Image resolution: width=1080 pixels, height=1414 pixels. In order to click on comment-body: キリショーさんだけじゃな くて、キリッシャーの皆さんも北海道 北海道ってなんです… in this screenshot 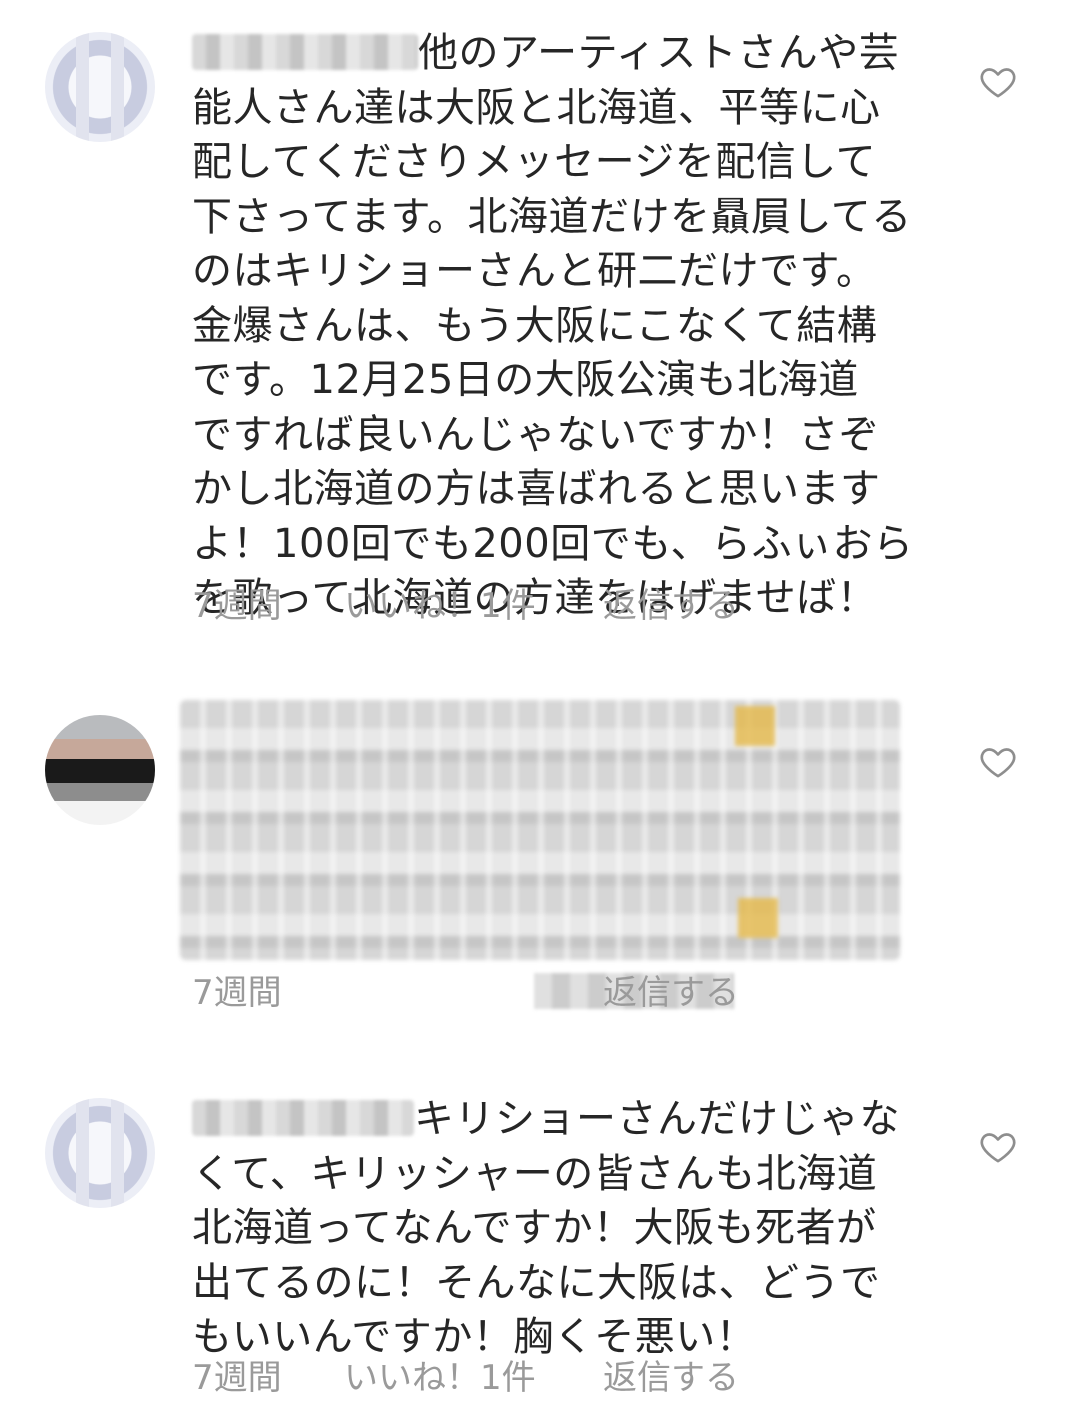, I will do `click(572, 1228)`.